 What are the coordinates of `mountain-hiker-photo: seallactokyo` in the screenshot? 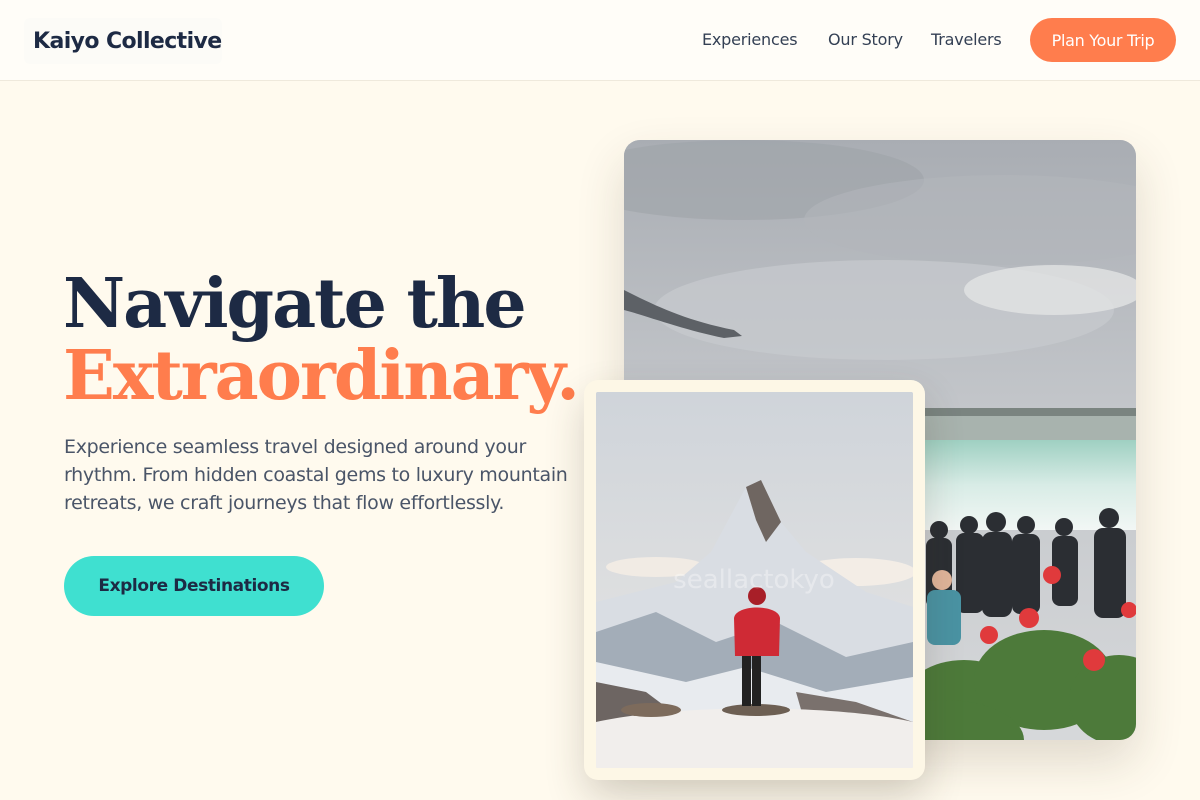 It's located at (754, 580).